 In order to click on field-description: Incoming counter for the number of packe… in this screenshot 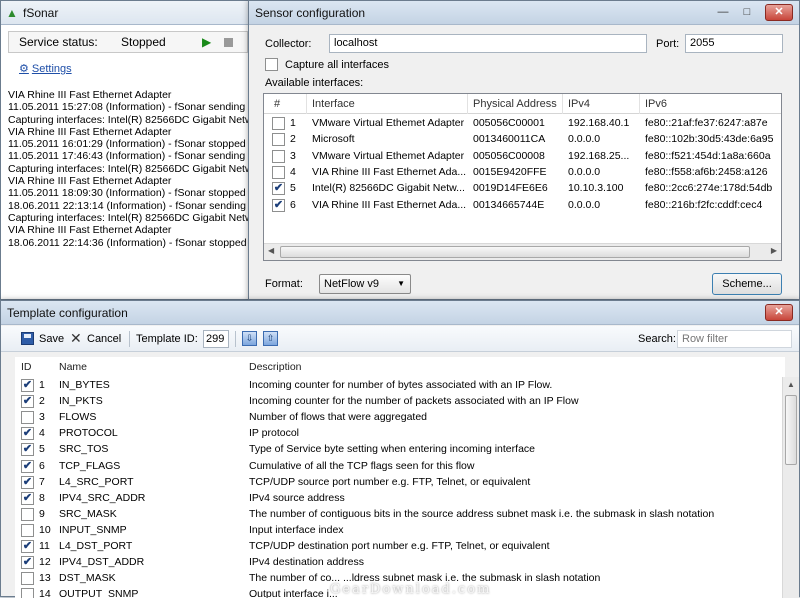, I will do `click(414, 401)`.